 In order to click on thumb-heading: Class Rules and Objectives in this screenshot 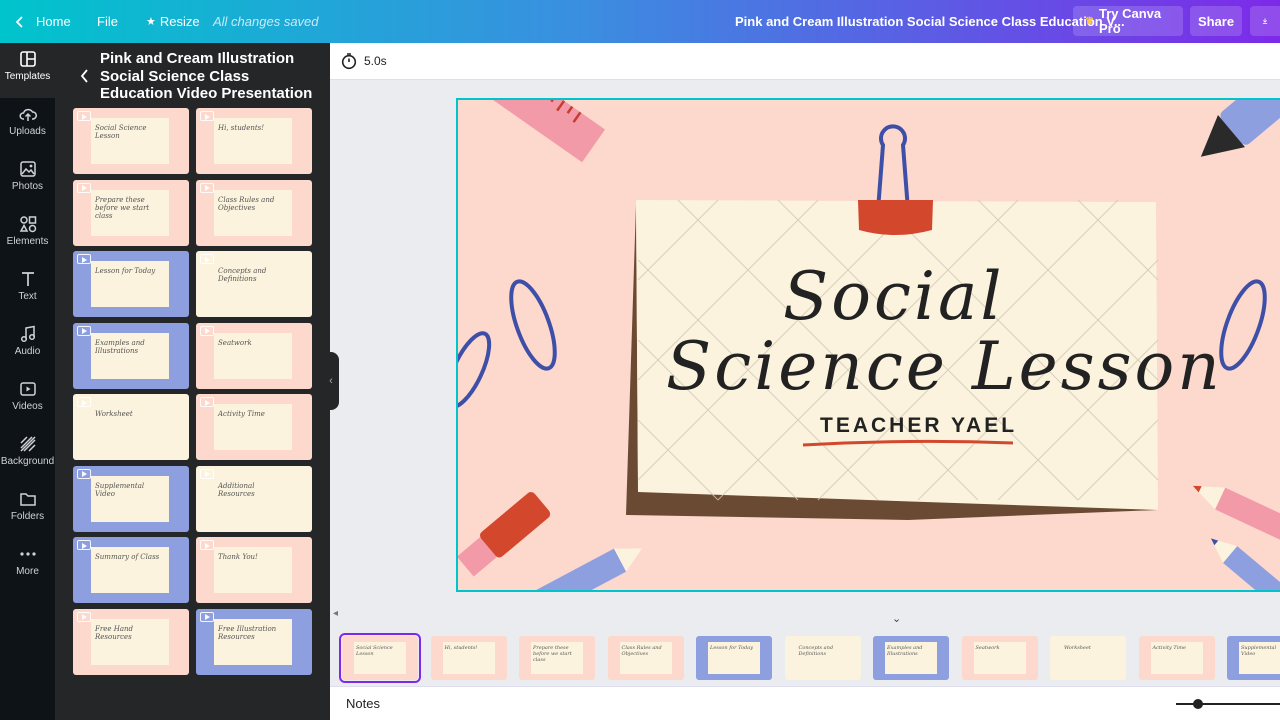, I will do `click(641, 651)`.